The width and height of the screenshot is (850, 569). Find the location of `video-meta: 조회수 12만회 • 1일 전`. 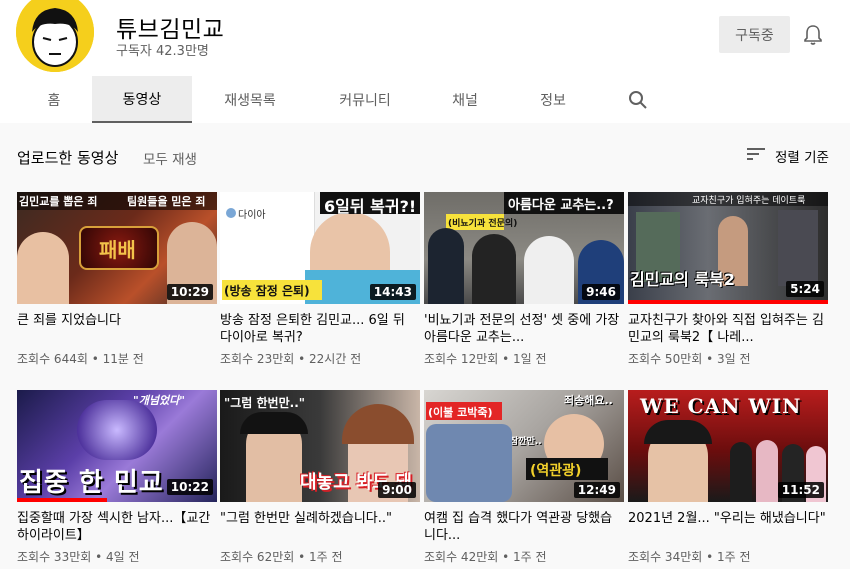

video-meta: 조회수 12만회 • 1일 전 is located at coordinates (485, 359).